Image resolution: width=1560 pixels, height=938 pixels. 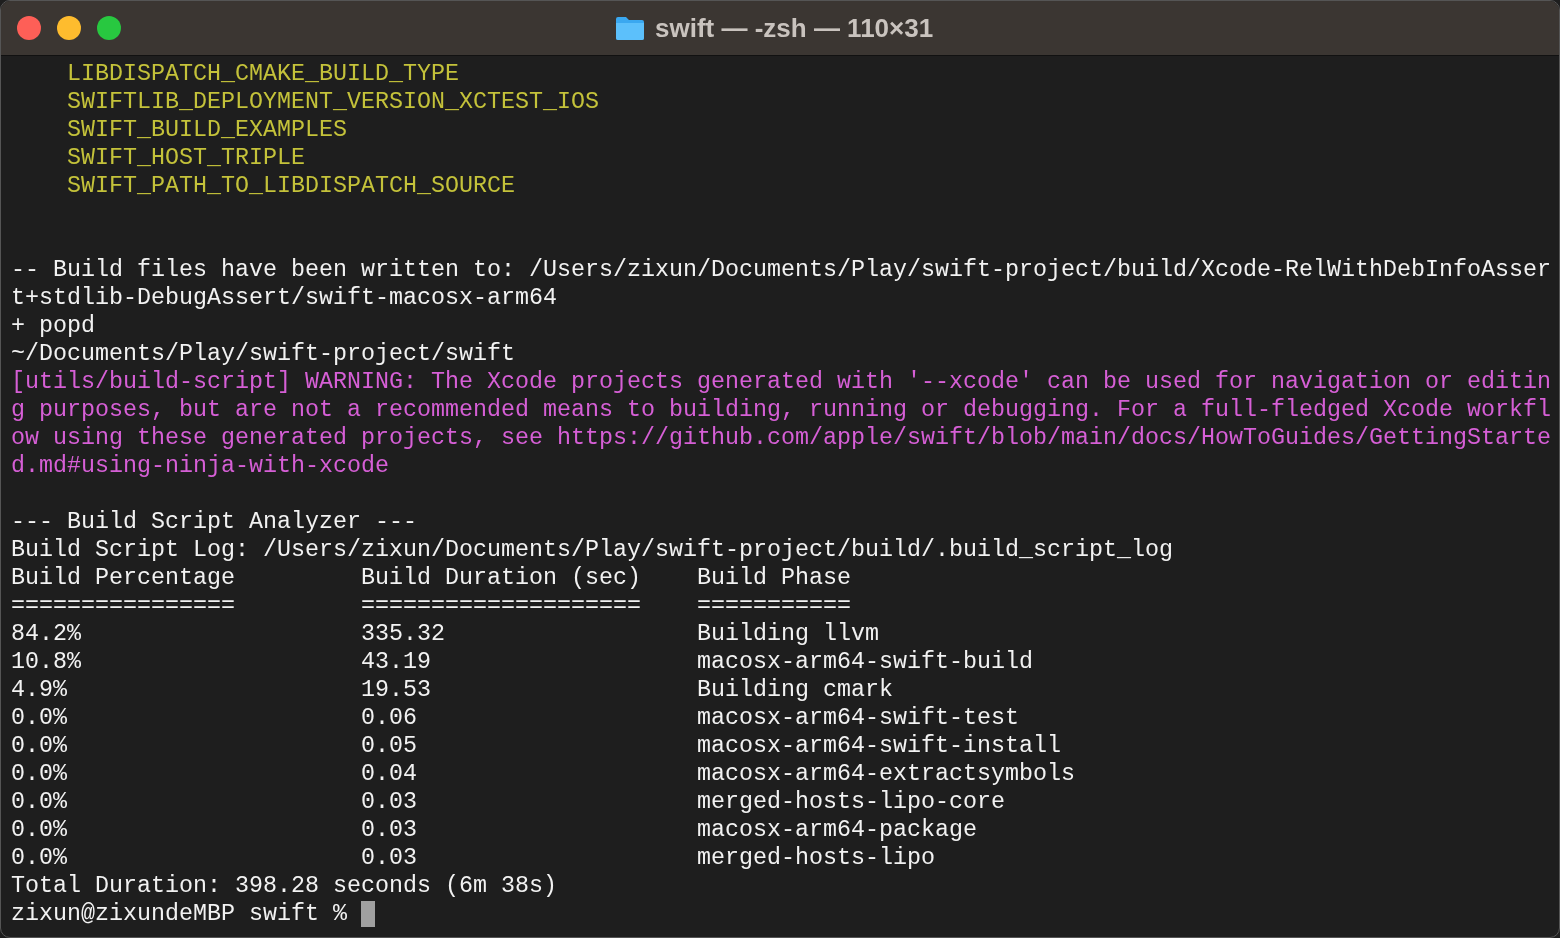 I want to click on zoom-button, so click(x=109, y=28).